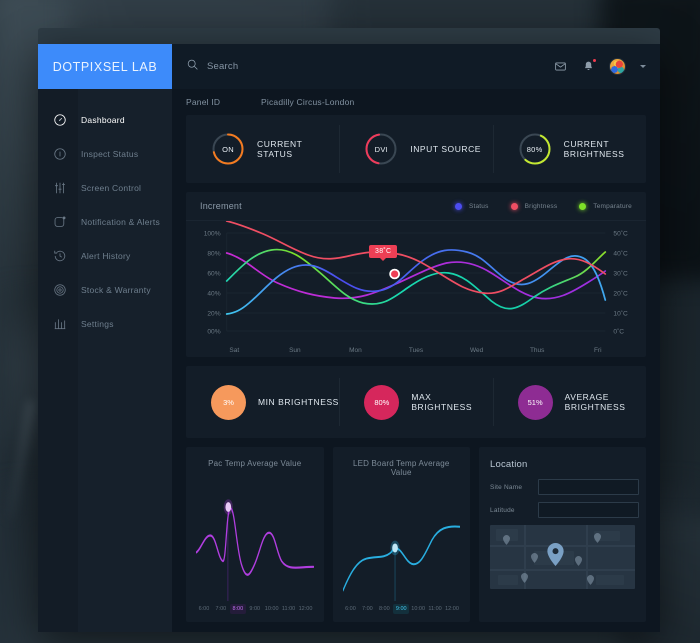  What do you see at coordinates (120, 222) in the screenshot?
I see `sidebar-item-label: Notification & Alerts` at bounding box center [120, 222].